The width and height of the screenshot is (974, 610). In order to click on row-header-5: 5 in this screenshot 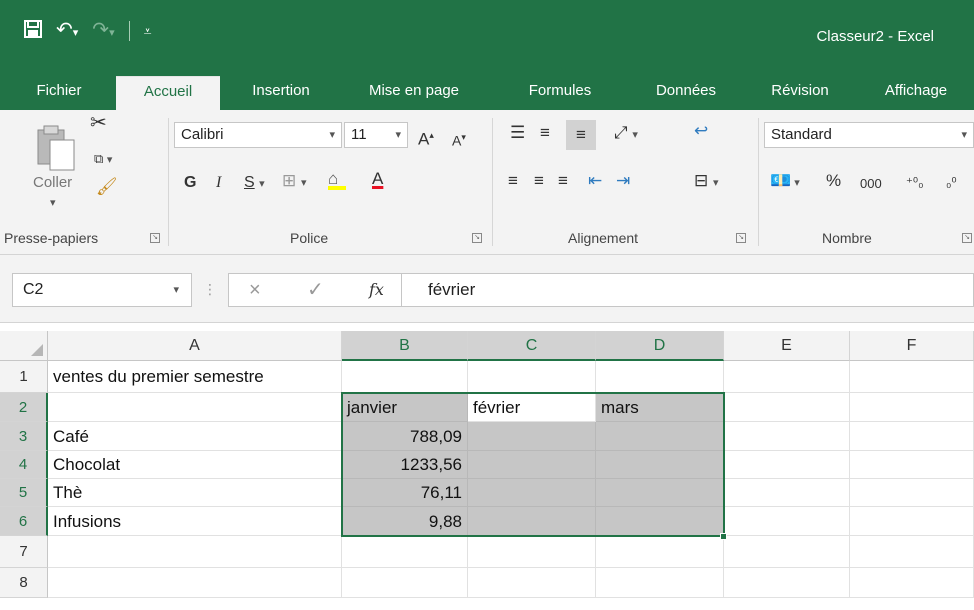, I will do `click(24, 493)`.